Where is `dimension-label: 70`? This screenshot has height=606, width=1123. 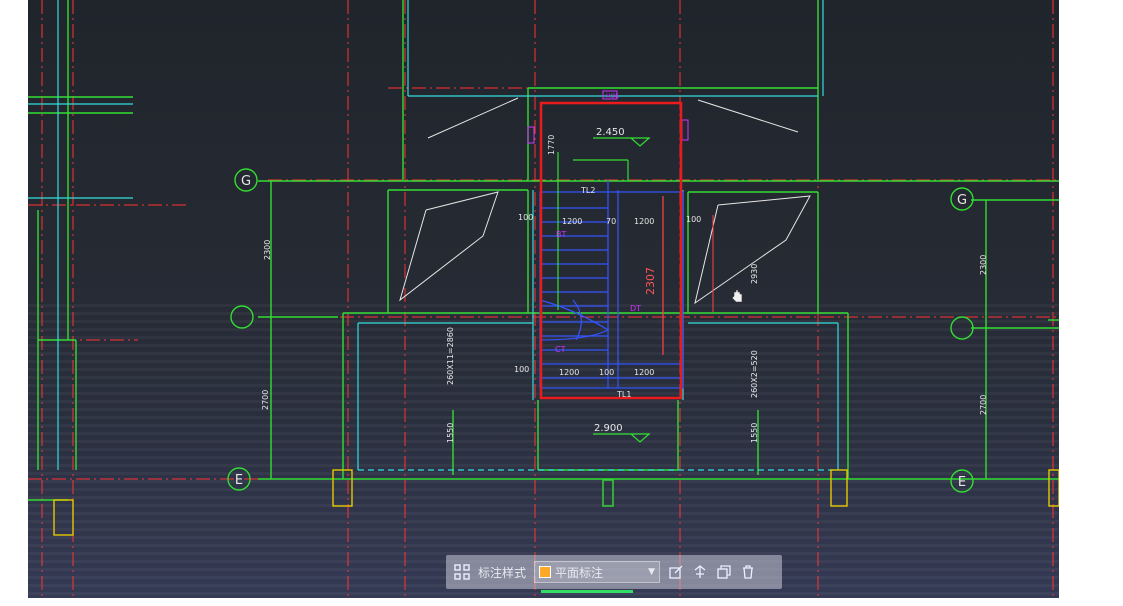
dimension-label: 70 is located at coordinates (611, 221).